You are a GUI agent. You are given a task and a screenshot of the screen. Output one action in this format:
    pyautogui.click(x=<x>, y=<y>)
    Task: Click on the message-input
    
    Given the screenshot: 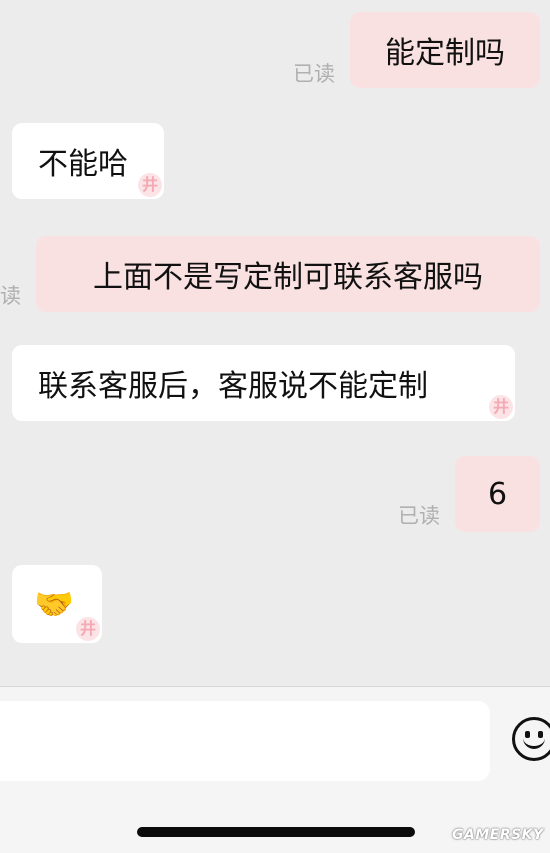 What is the action you would take?
    pyautogui.click(x=245, y=741)
    